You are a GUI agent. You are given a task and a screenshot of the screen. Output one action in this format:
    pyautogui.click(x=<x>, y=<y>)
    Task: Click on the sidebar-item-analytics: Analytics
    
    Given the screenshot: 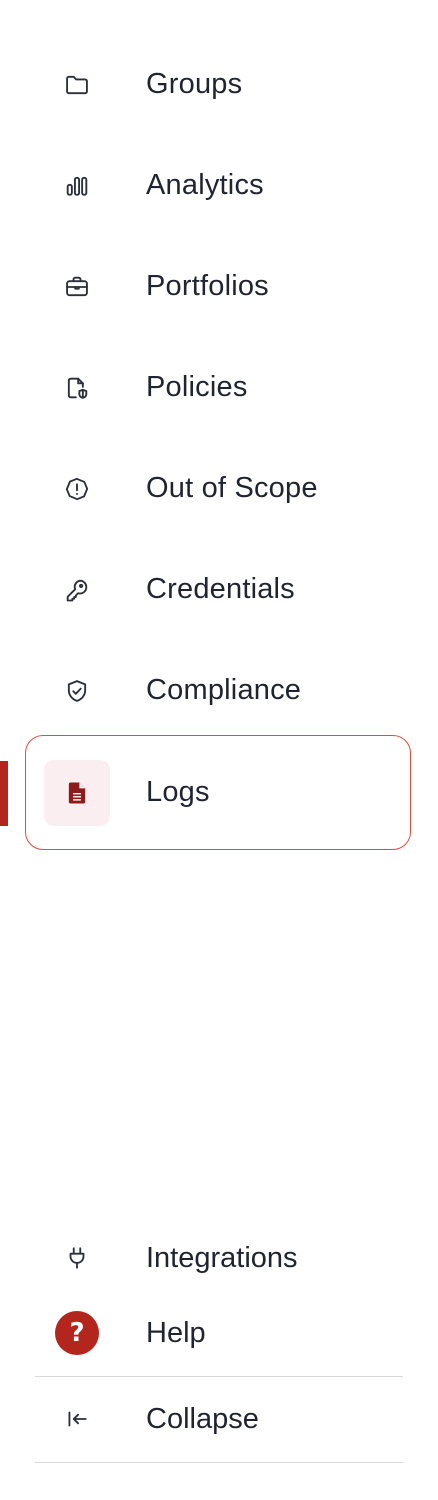 What is the action you would take?
    pyautogui.click(x=219, y=185)
    